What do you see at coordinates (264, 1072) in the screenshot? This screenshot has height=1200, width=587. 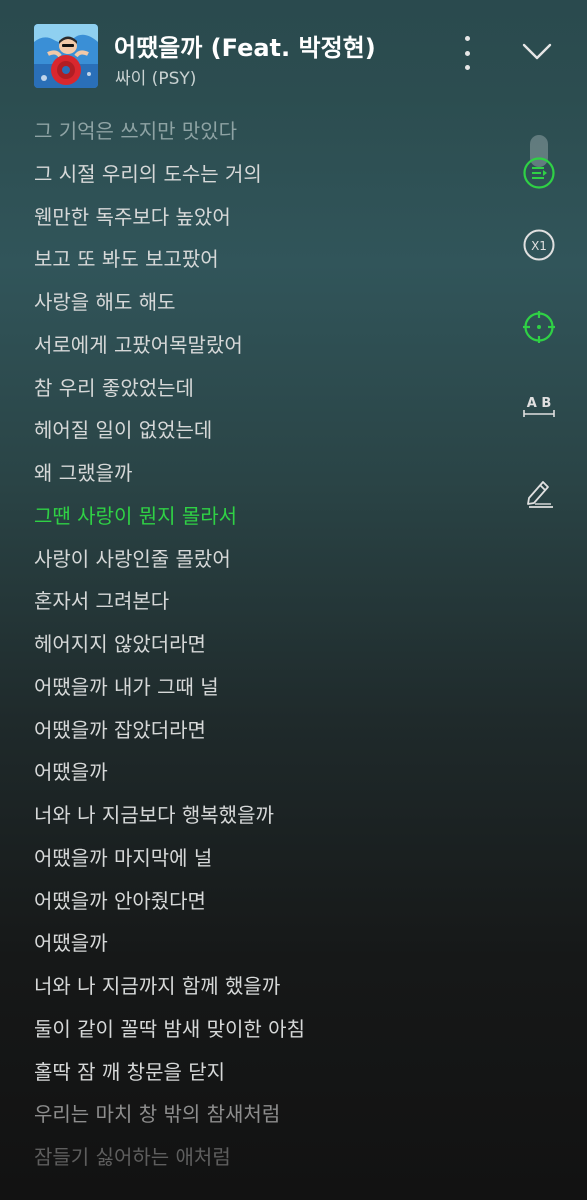 I see `lyric-line: 홀딱 잠 깨 창문을 닫지` at bounding box center [264, 1072].